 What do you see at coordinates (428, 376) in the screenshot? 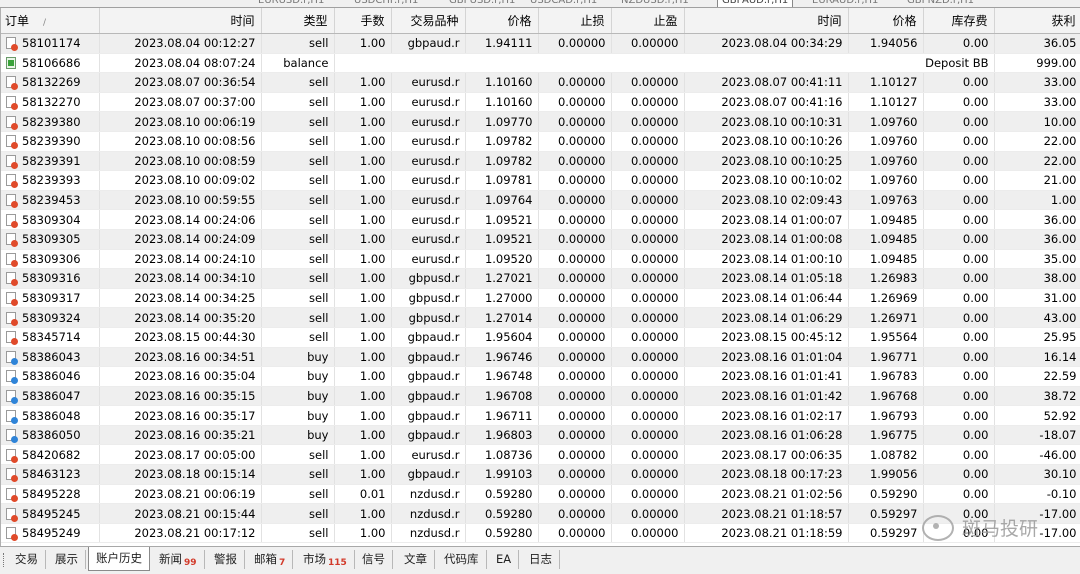
I see `cell-symbol: gbpaud.r` at bounding box center [428, 376].